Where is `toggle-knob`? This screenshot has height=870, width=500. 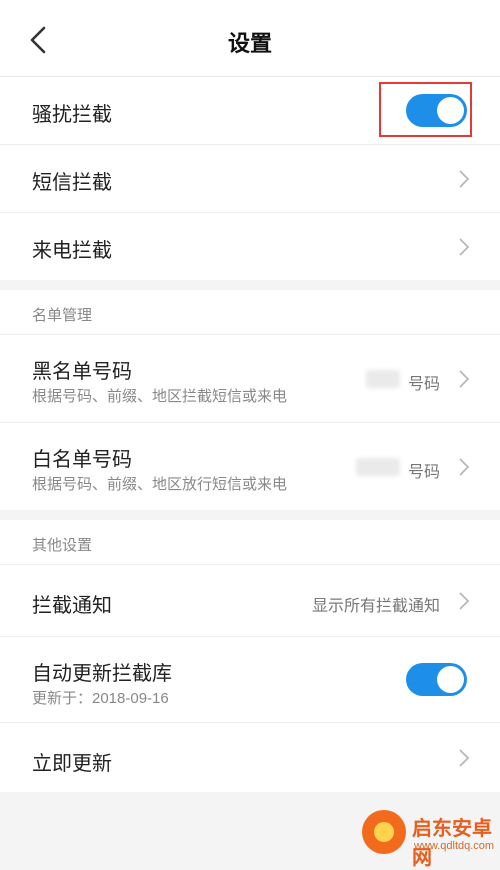
toggle-knob is located at coordinates (450, 679).